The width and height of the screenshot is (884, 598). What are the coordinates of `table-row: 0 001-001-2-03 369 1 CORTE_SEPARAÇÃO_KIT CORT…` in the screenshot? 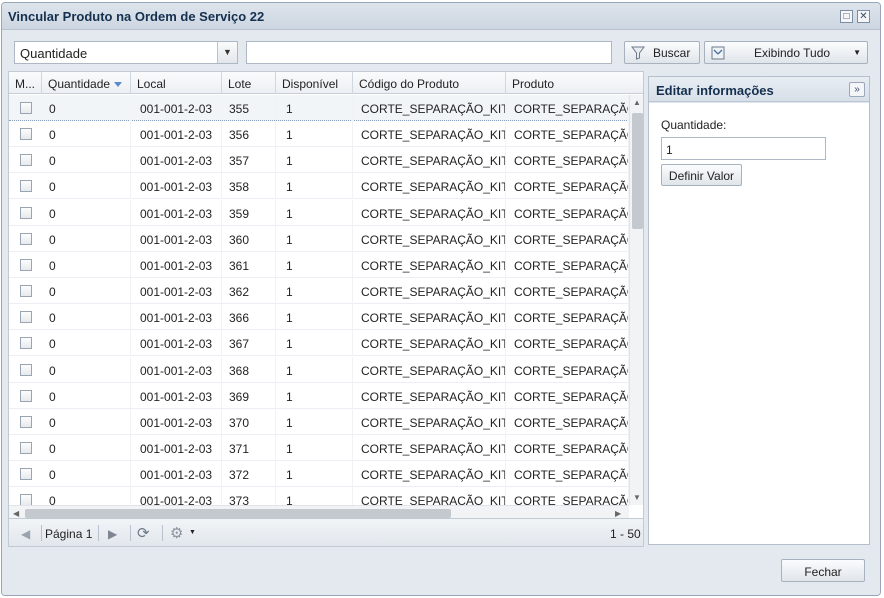 It's located at (319, 395).